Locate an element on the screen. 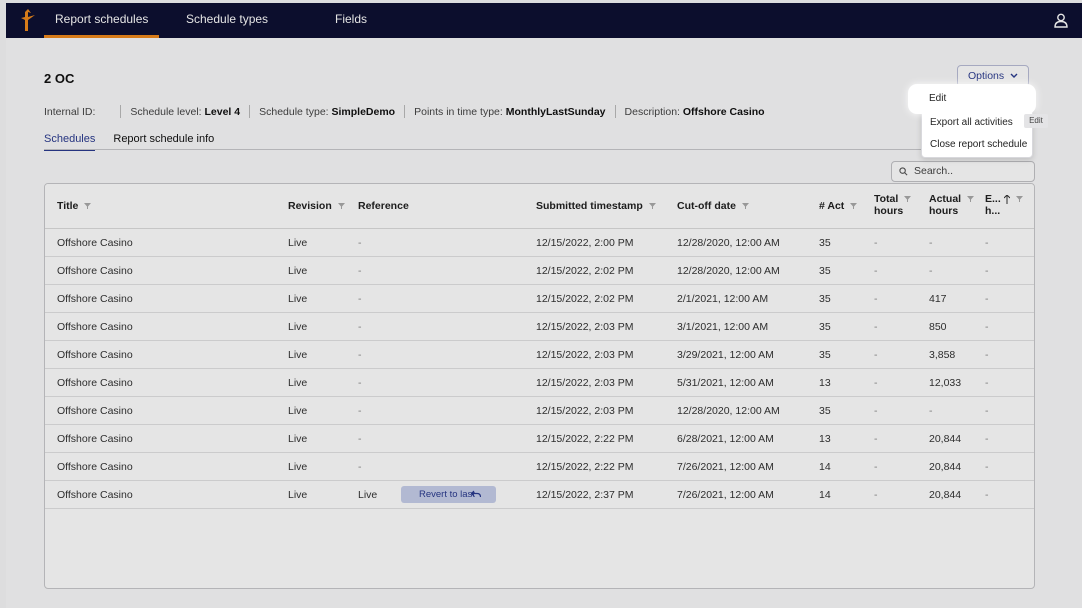 The width and height of the screenshot is (1082, 608). menu-item-close-report-schedule: Close report schedule is located at coordinates (978, 144).